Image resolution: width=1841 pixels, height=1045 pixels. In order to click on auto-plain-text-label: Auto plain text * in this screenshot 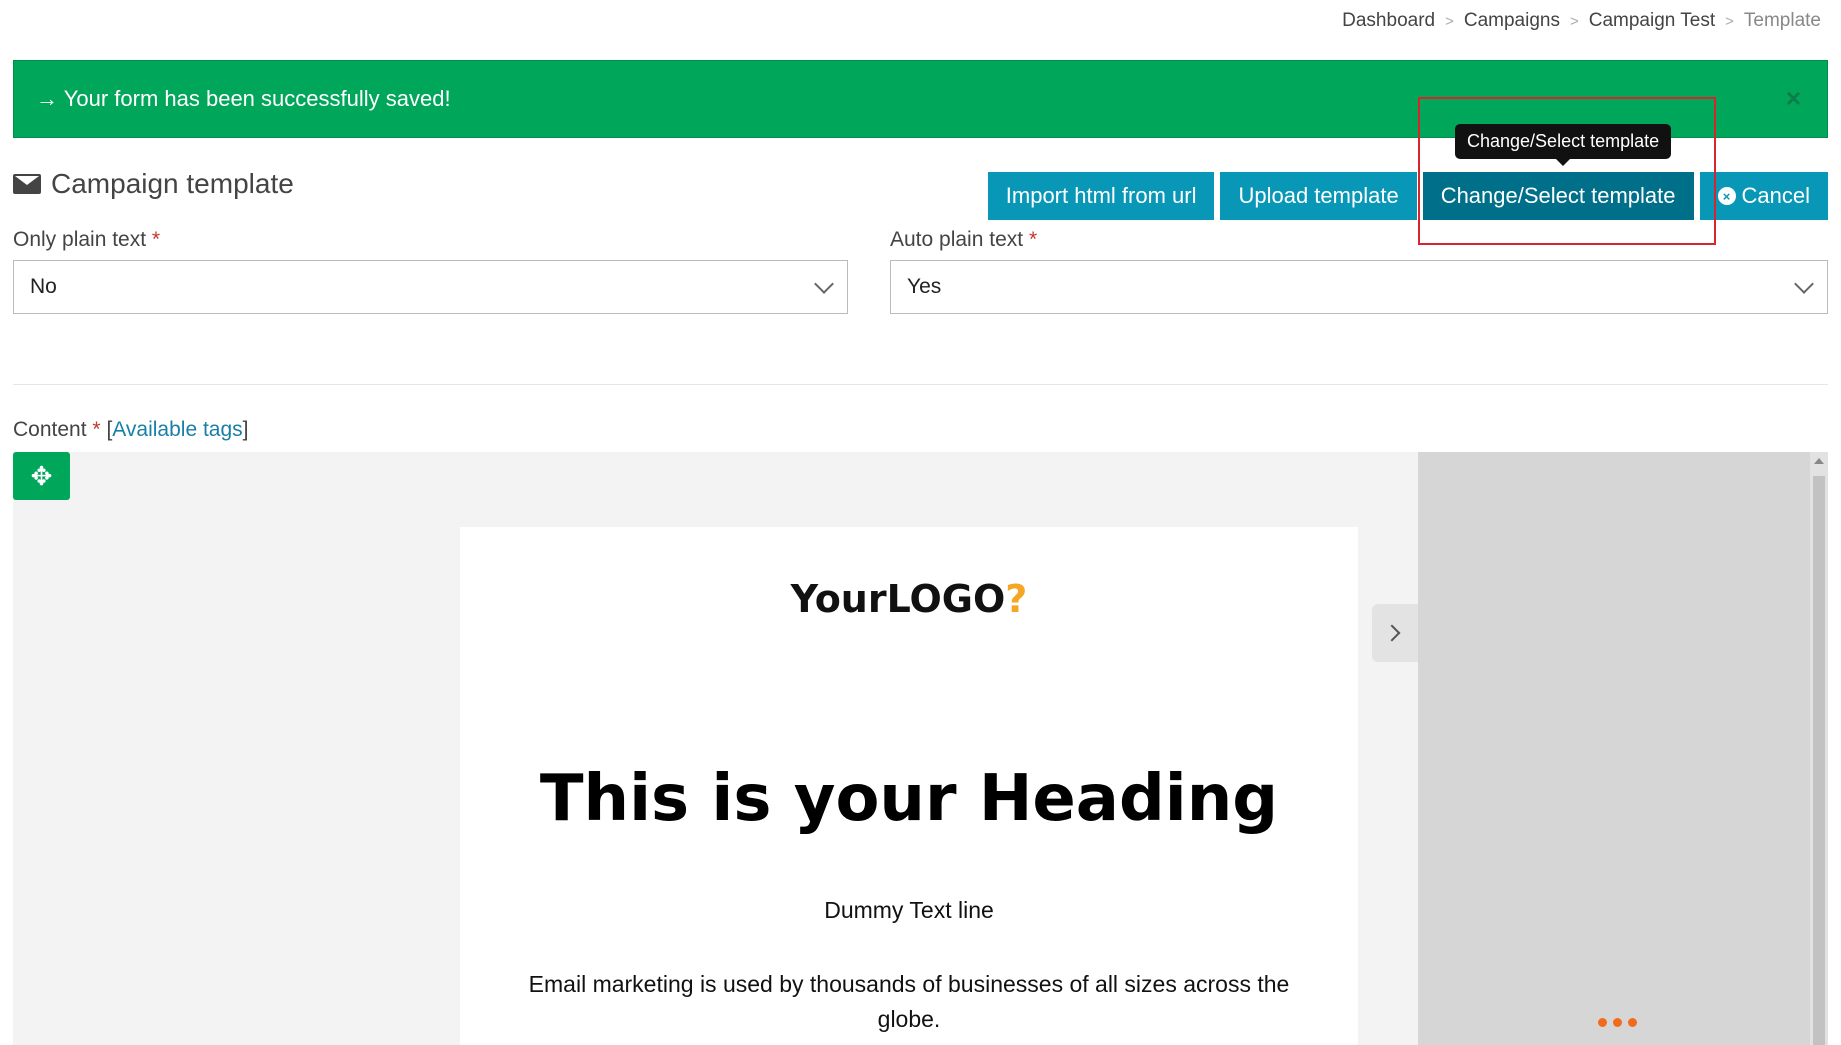, I will do `click(964, 239)`.